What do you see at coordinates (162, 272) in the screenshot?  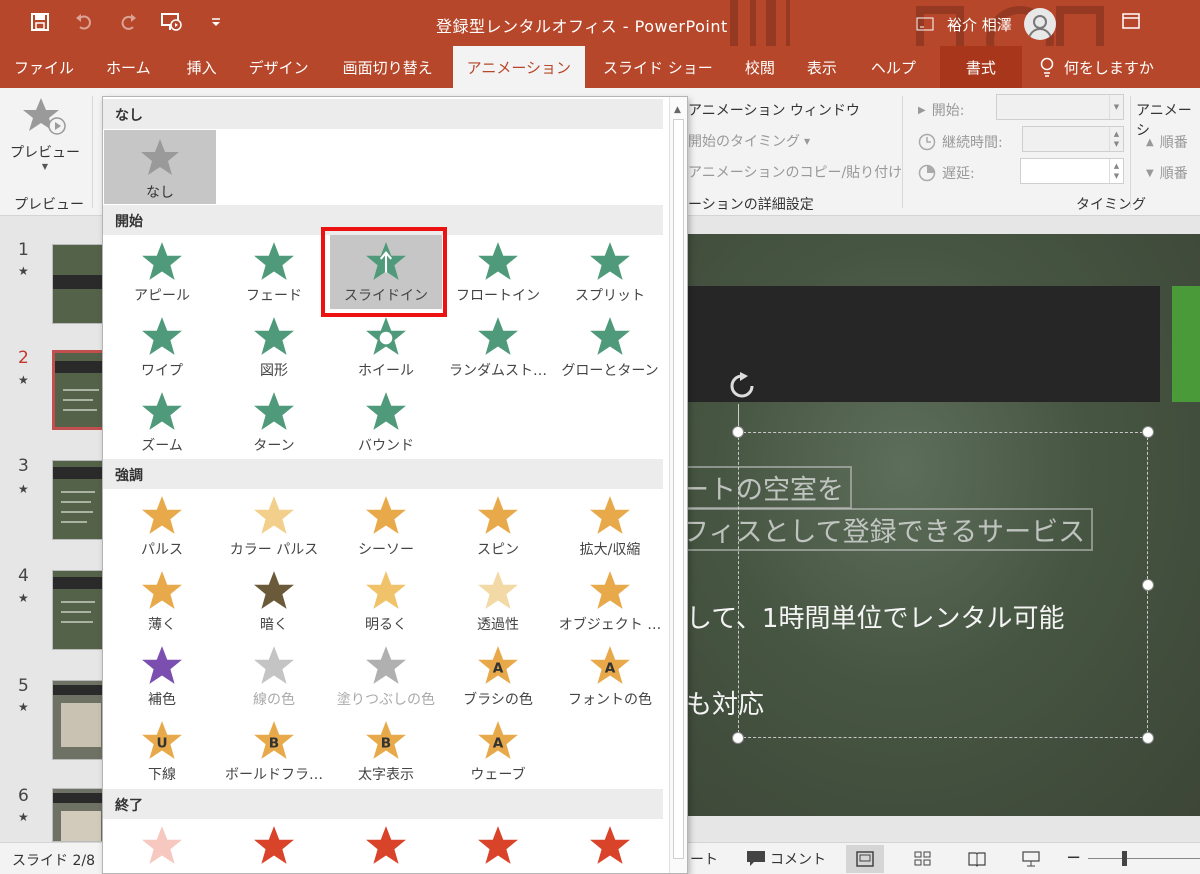 I see `entrance-effect-1: アピール` at bounding box center [162, 272].